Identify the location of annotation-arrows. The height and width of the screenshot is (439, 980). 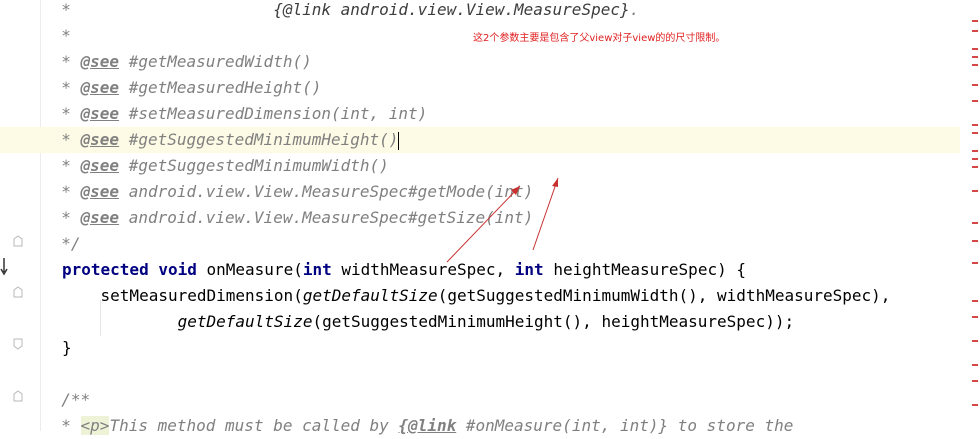
(502, 220).